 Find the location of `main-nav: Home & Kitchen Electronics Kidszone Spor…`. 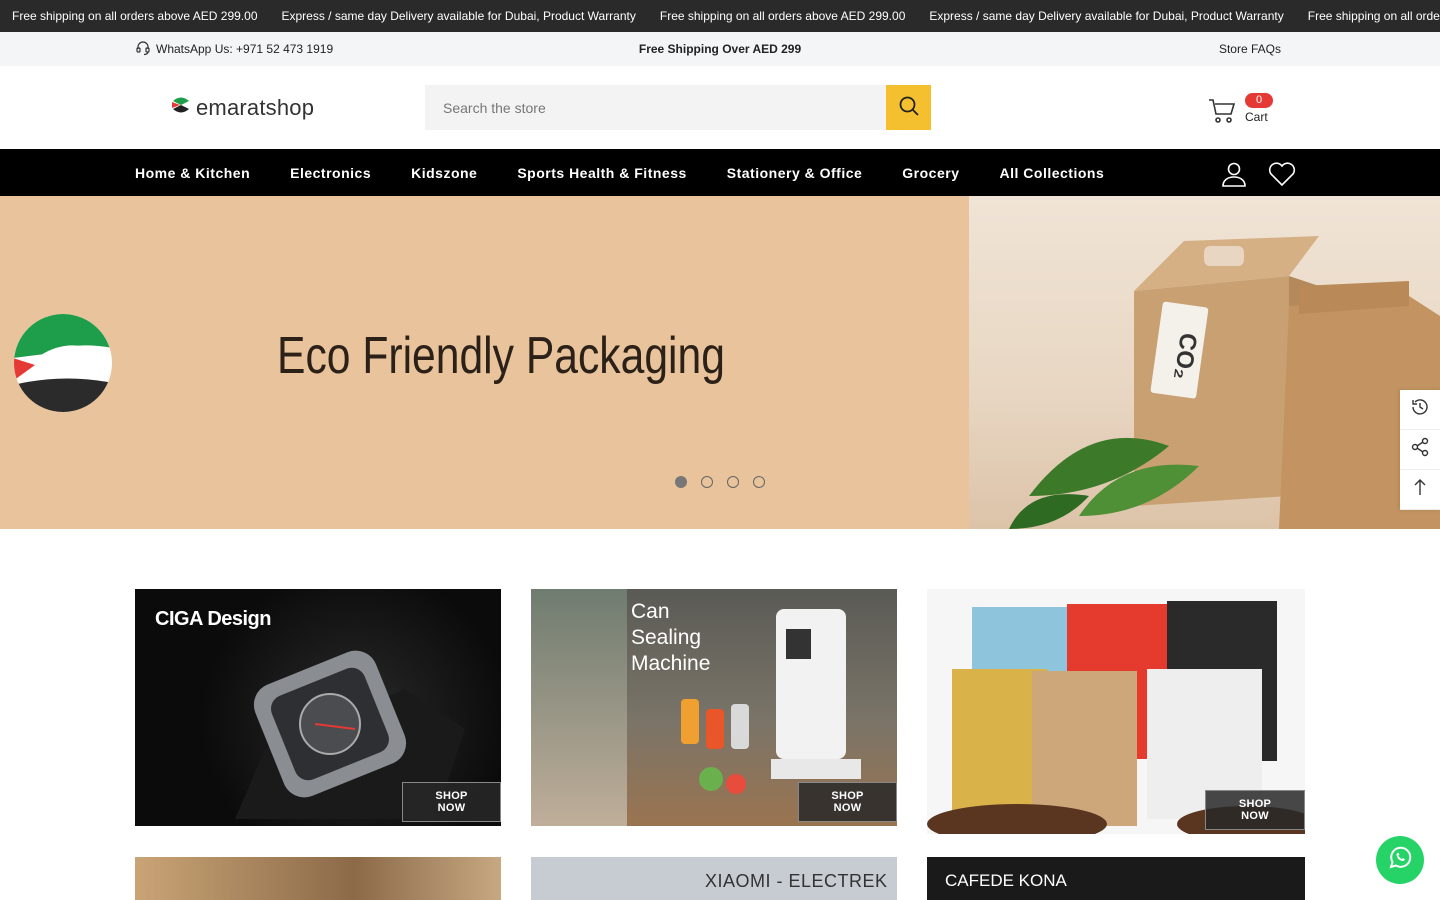

main-nav: Home & Kitchen Electronics Kidszone Spor… is located at coordinates (720, 172).